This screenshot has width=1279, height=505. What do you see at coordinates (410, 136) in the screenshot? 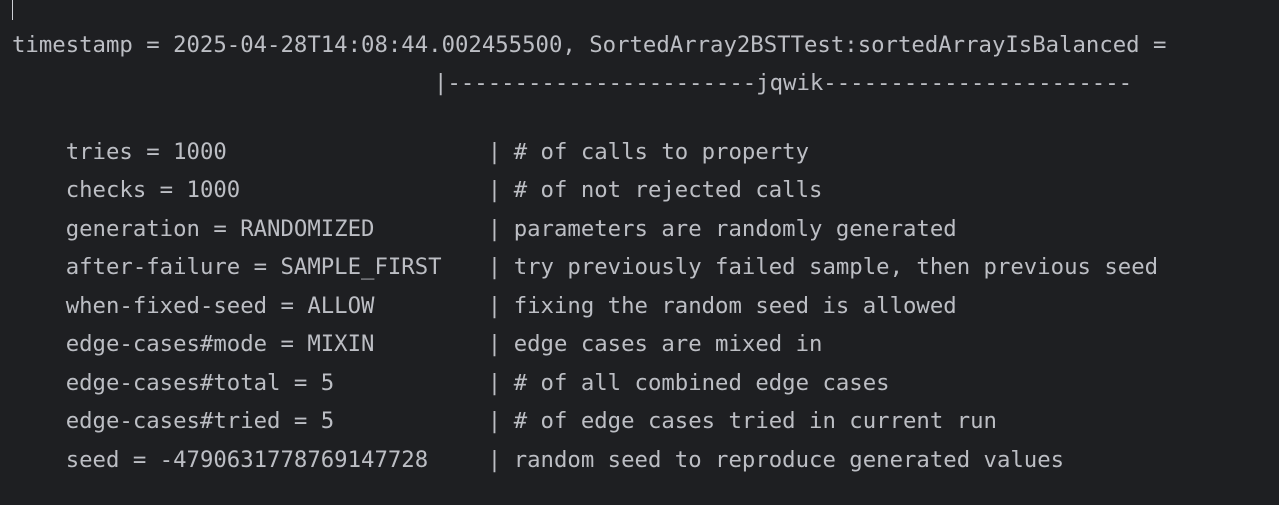
I see `report-row: tries = 1000 | # of calls to property` at bounding box center [410, 136].